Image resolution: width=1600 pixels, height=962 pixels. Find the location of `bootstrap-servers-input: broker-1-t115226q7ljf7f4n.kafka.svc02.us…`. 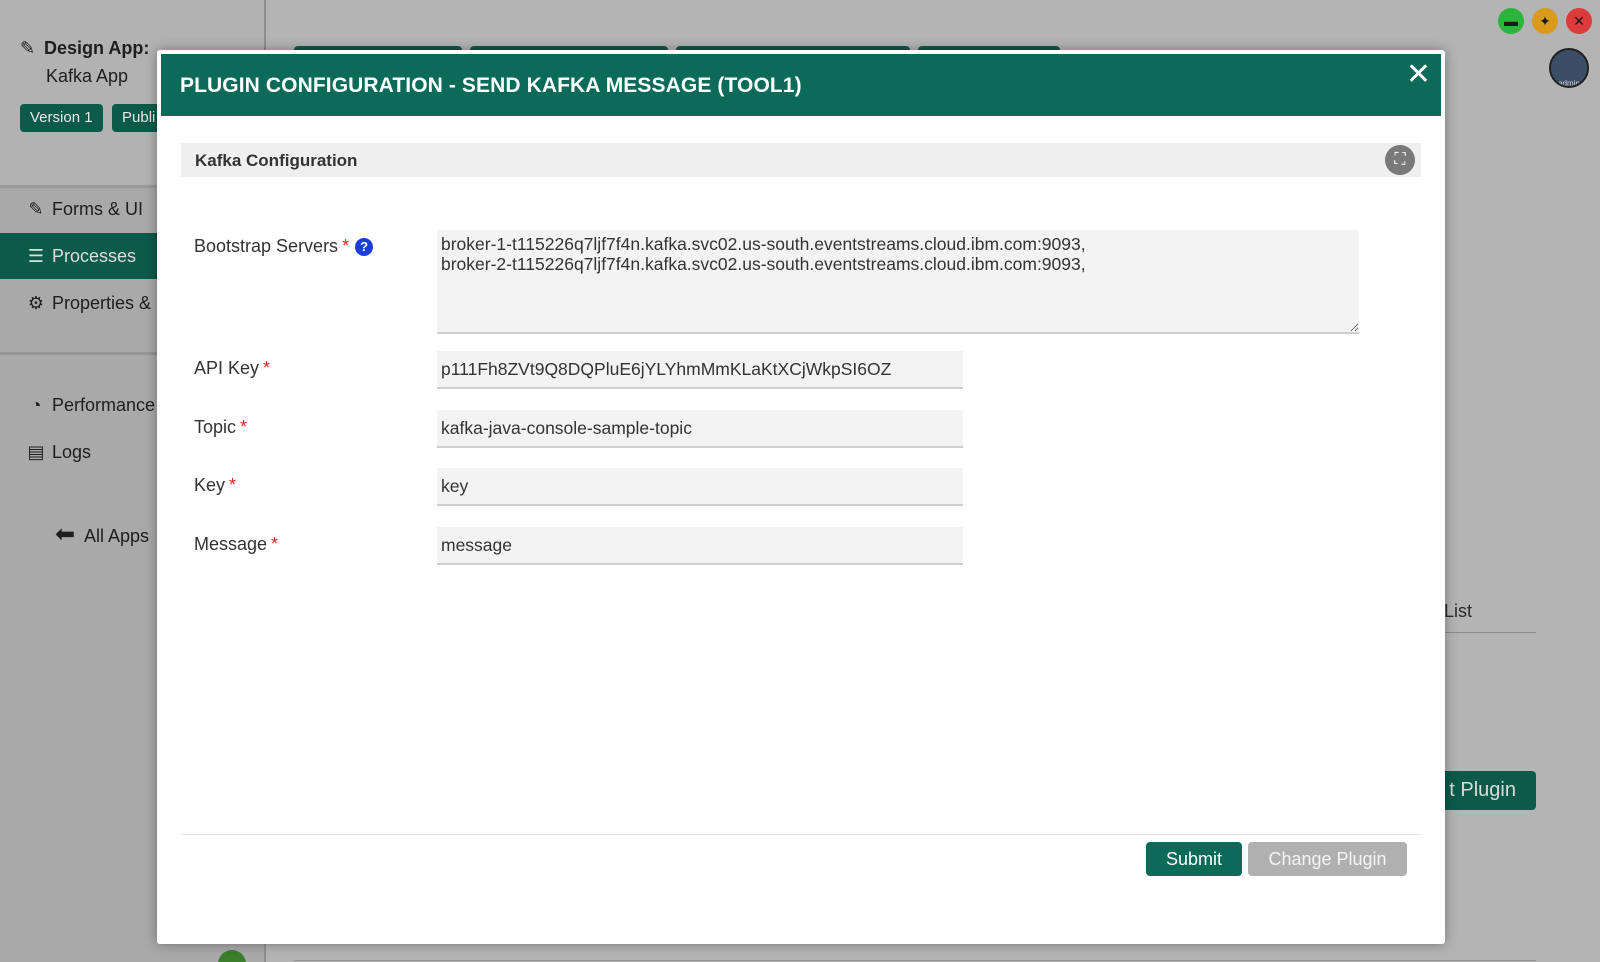

bootstrap-servers-input: broker-1-t115226q7ljf7f4n.kafka.svc02.us… is located at coordinates (898, 282).